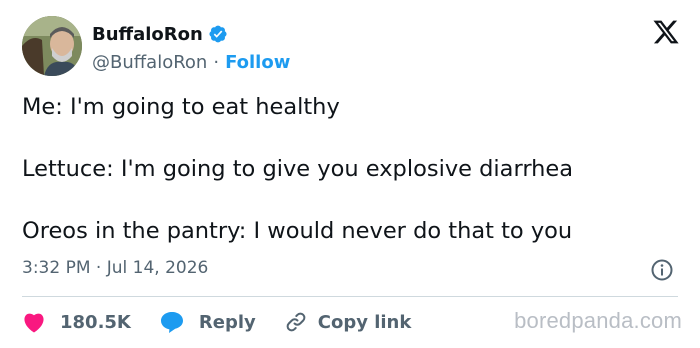 The height and width of the screenshot is (348, 700). Describe the element at coordinates (56, 268) in the screenshot. I see `tweet-time: 3:32 PM` at that location.